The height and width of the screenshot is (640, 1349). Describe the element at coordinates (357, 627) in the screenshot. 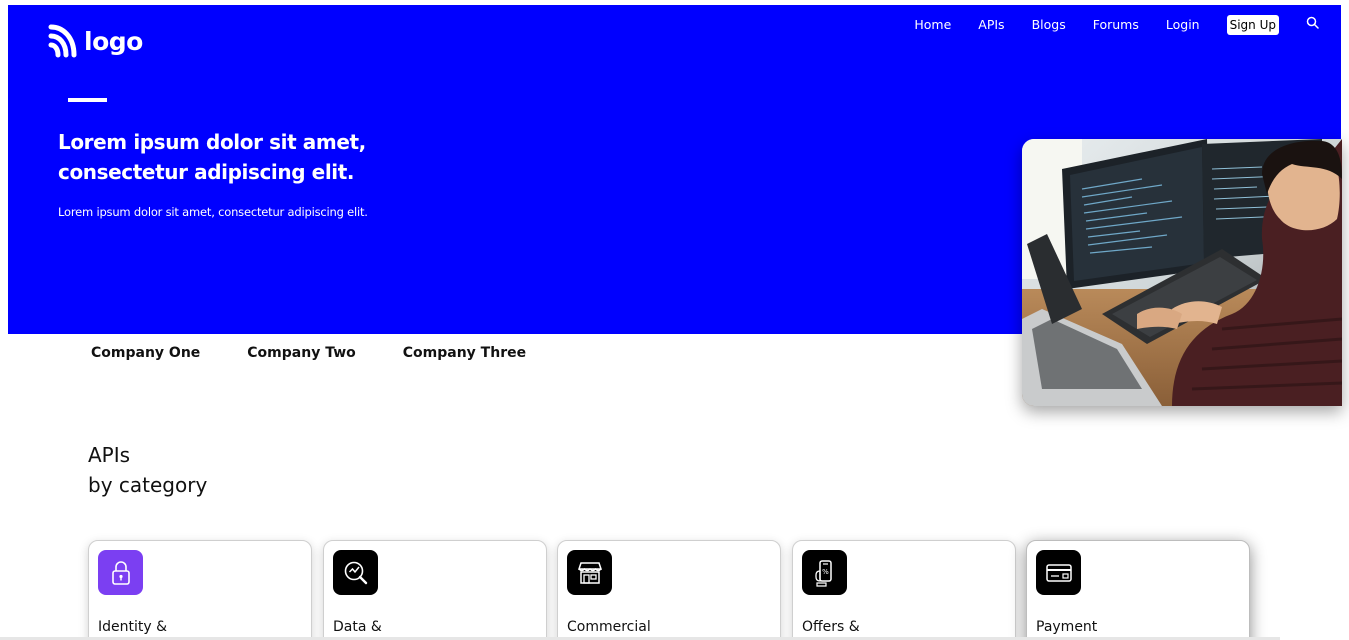

I see `category-label: Data &` at that location.